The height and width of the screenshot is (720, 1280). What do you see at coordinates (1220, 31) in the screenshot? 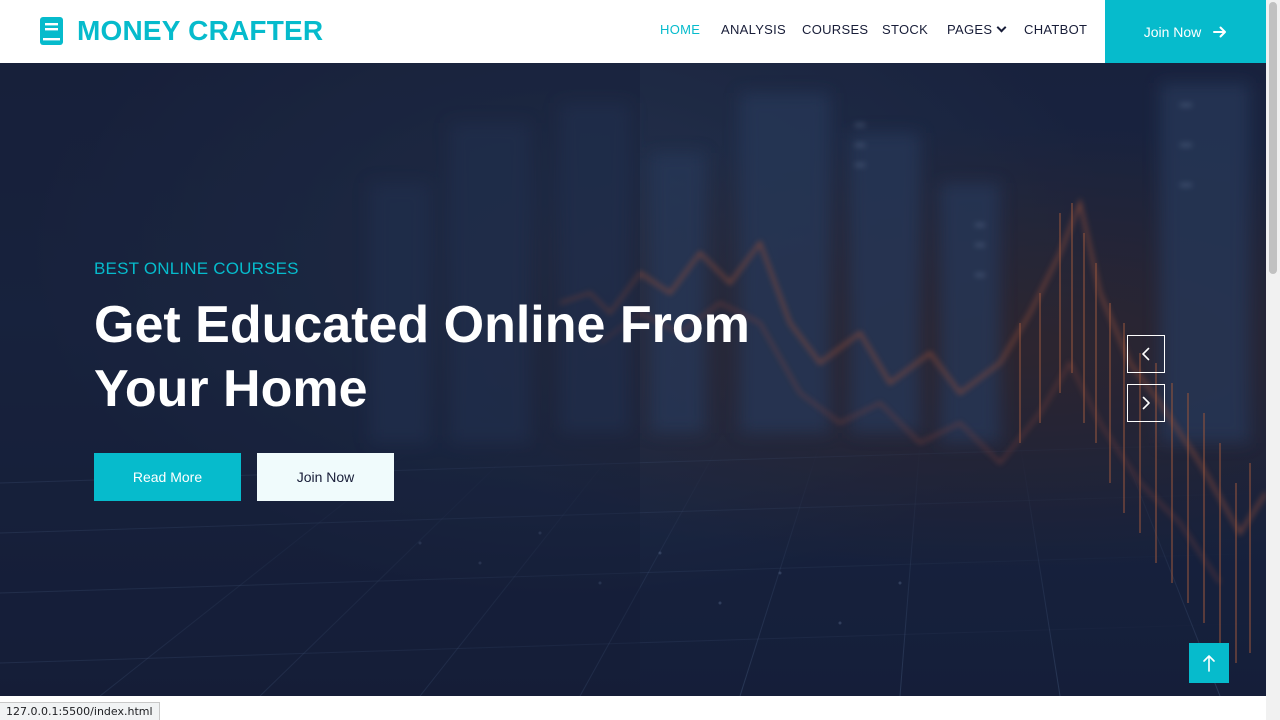
I see `arrow-right-icon` at bounding box center [1220, 31].